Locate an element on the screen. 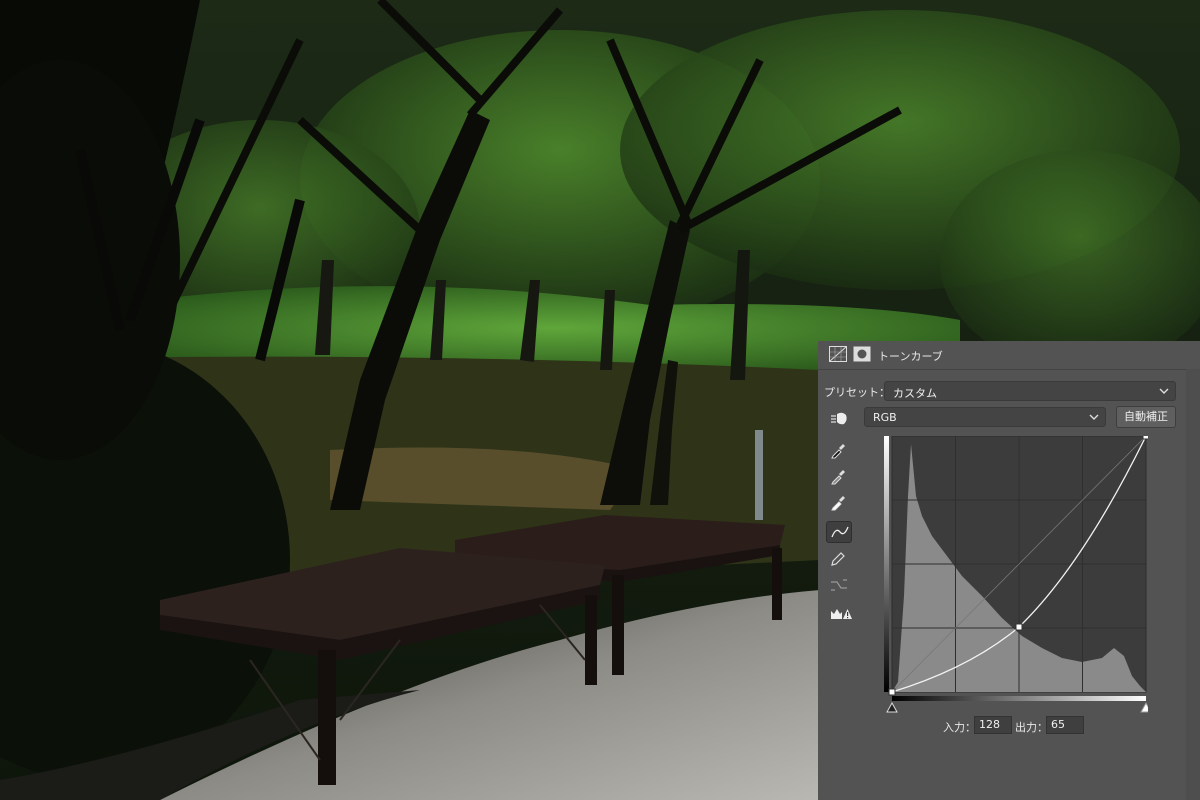 This screenshot has width=1200, height=800. black-point-eyedropper-icon is located at coordinates (839, 451).